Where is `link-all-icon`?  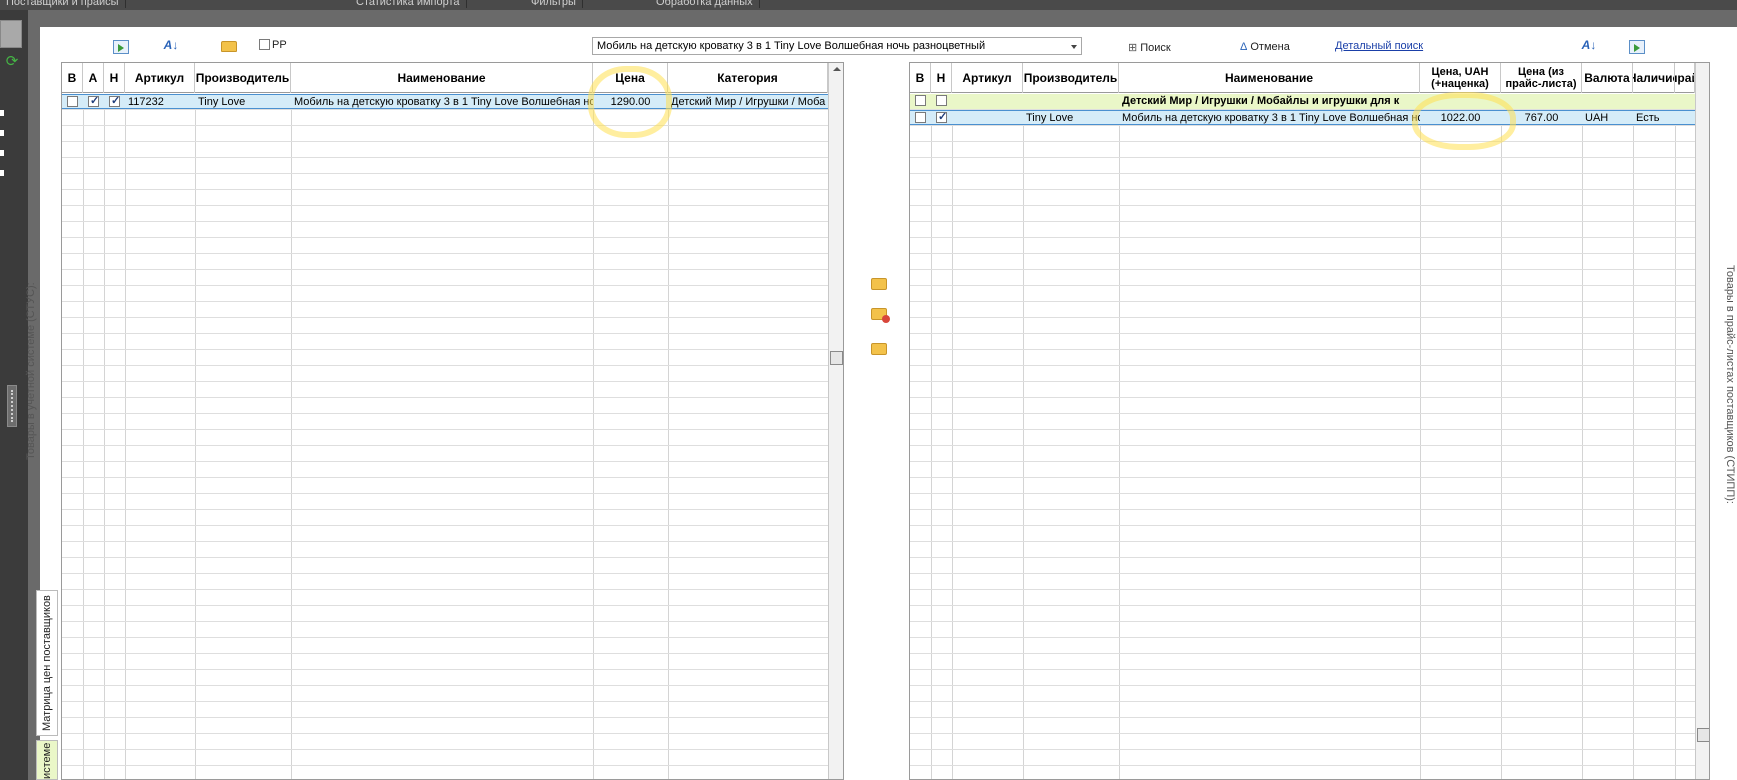
link-all-icon is located at coordinates (879, 349).